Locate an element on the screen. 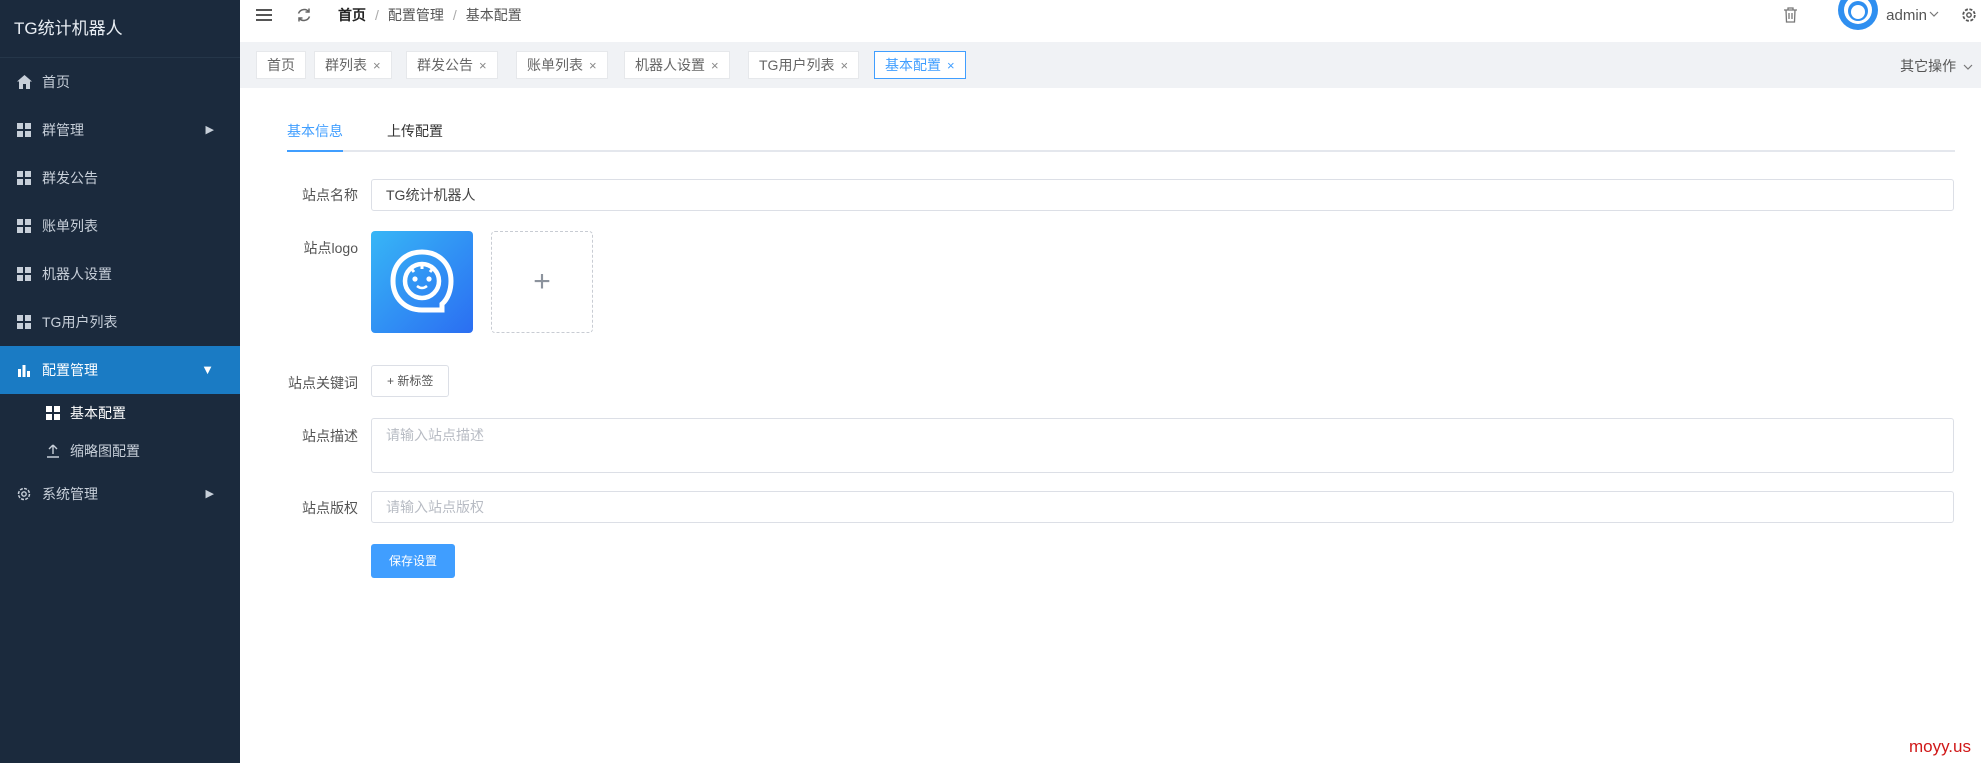 The image size is (1981, 763). gear-icon is located at coordinates (24, 494).